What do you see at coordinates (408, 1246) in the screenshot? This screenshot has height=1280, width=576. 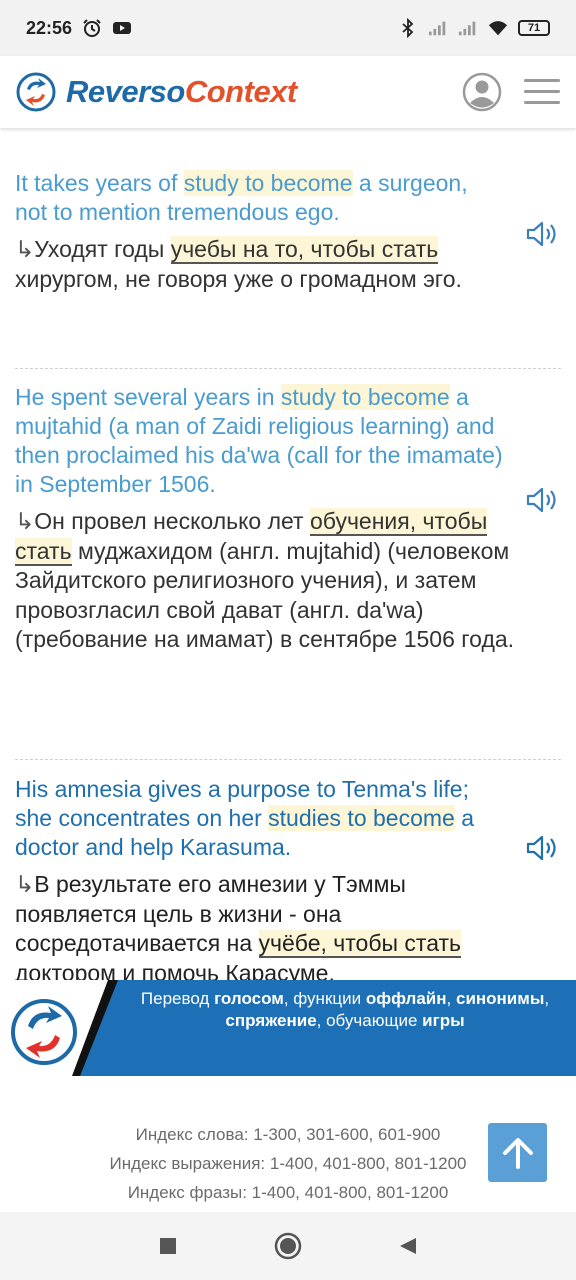 I see `back-icon` at bounding box center [408, 1246].